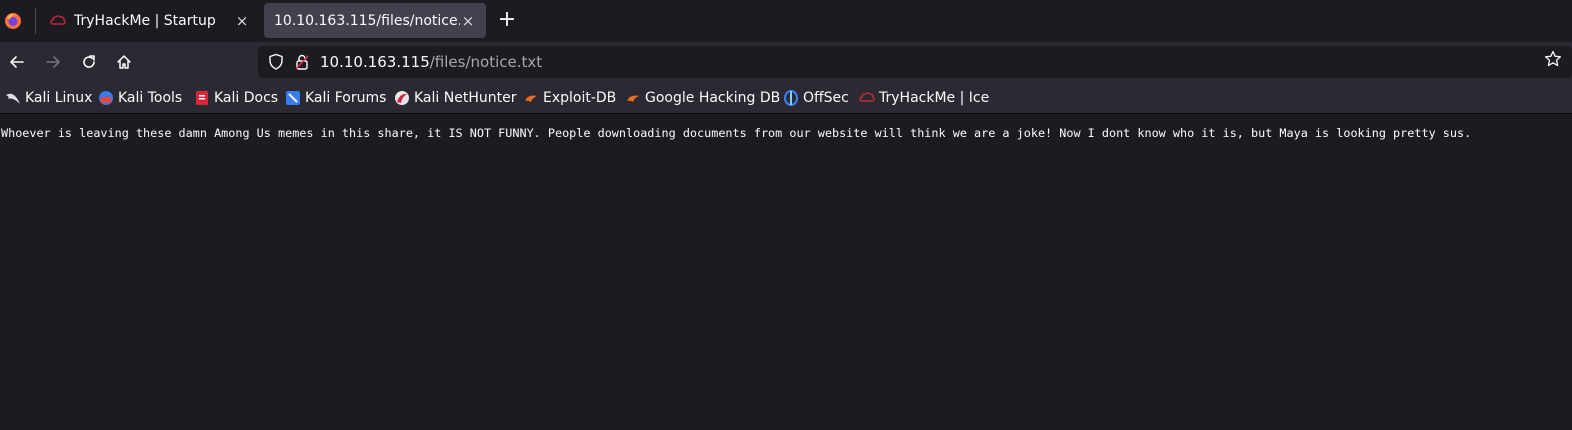 The width and height of the screenshot is (1572, 430). Describe the element at coordinates (713, 98) in the screenshot. I see `bookmark-label: Google Hacking DB` at that location.